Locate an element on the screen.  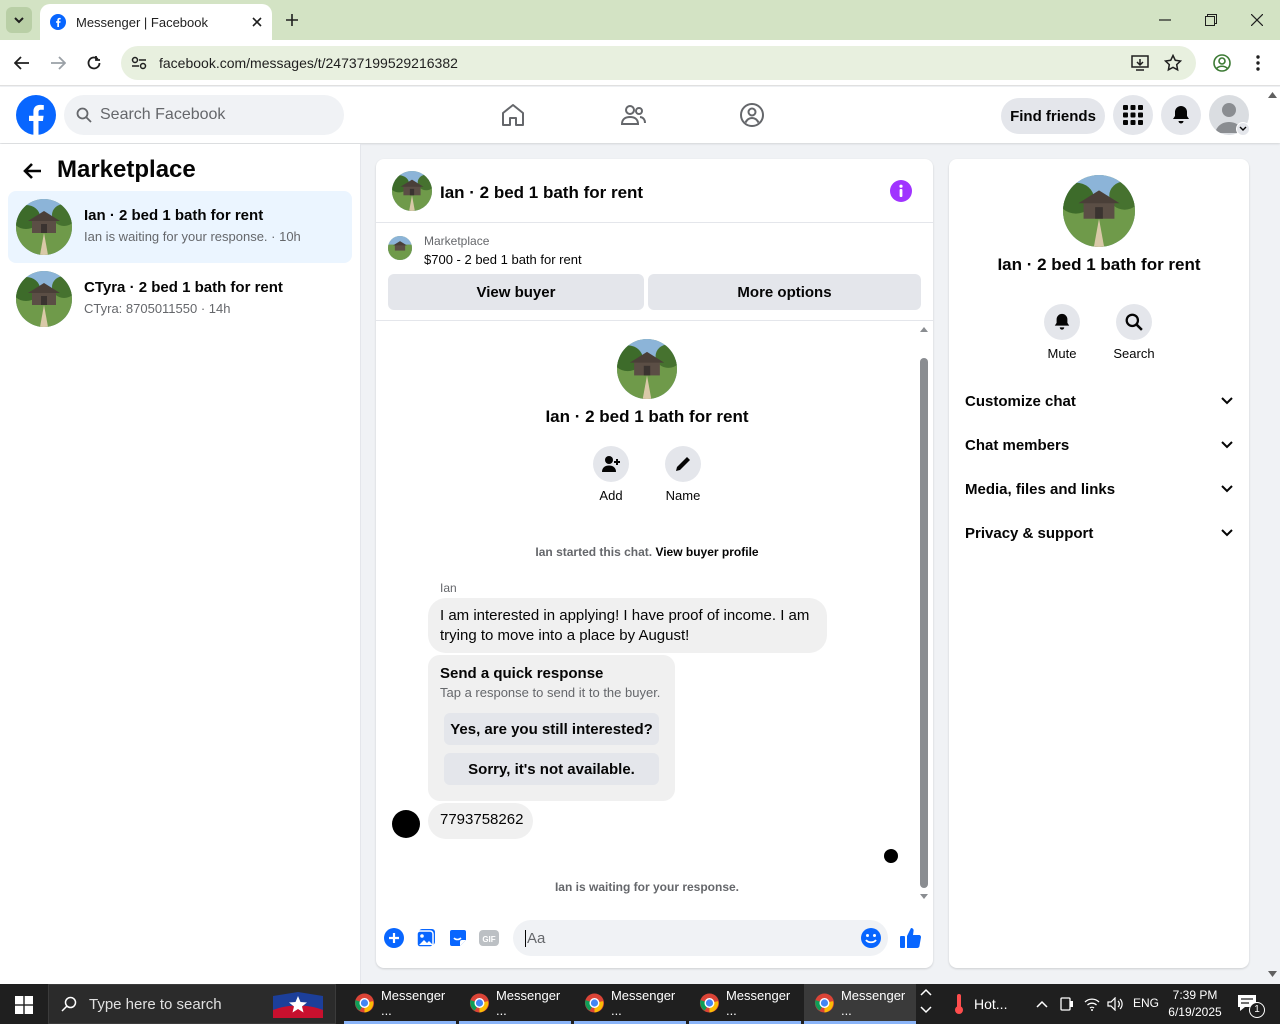
quick-response-yes-button: Yes, are you still interested? is located at coordinates (551, 729).